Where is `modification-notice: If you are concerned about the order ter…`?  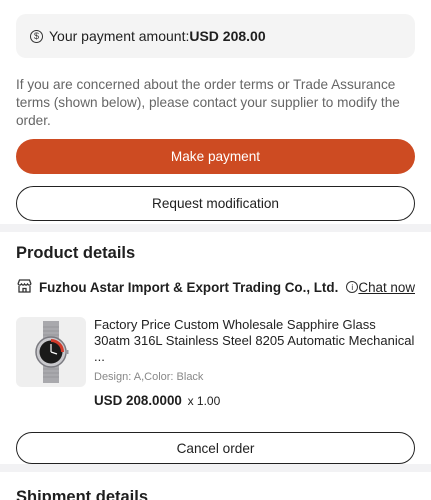
modification-notice: If you are concerned about the order ter… is located at coordinates (208, 102).